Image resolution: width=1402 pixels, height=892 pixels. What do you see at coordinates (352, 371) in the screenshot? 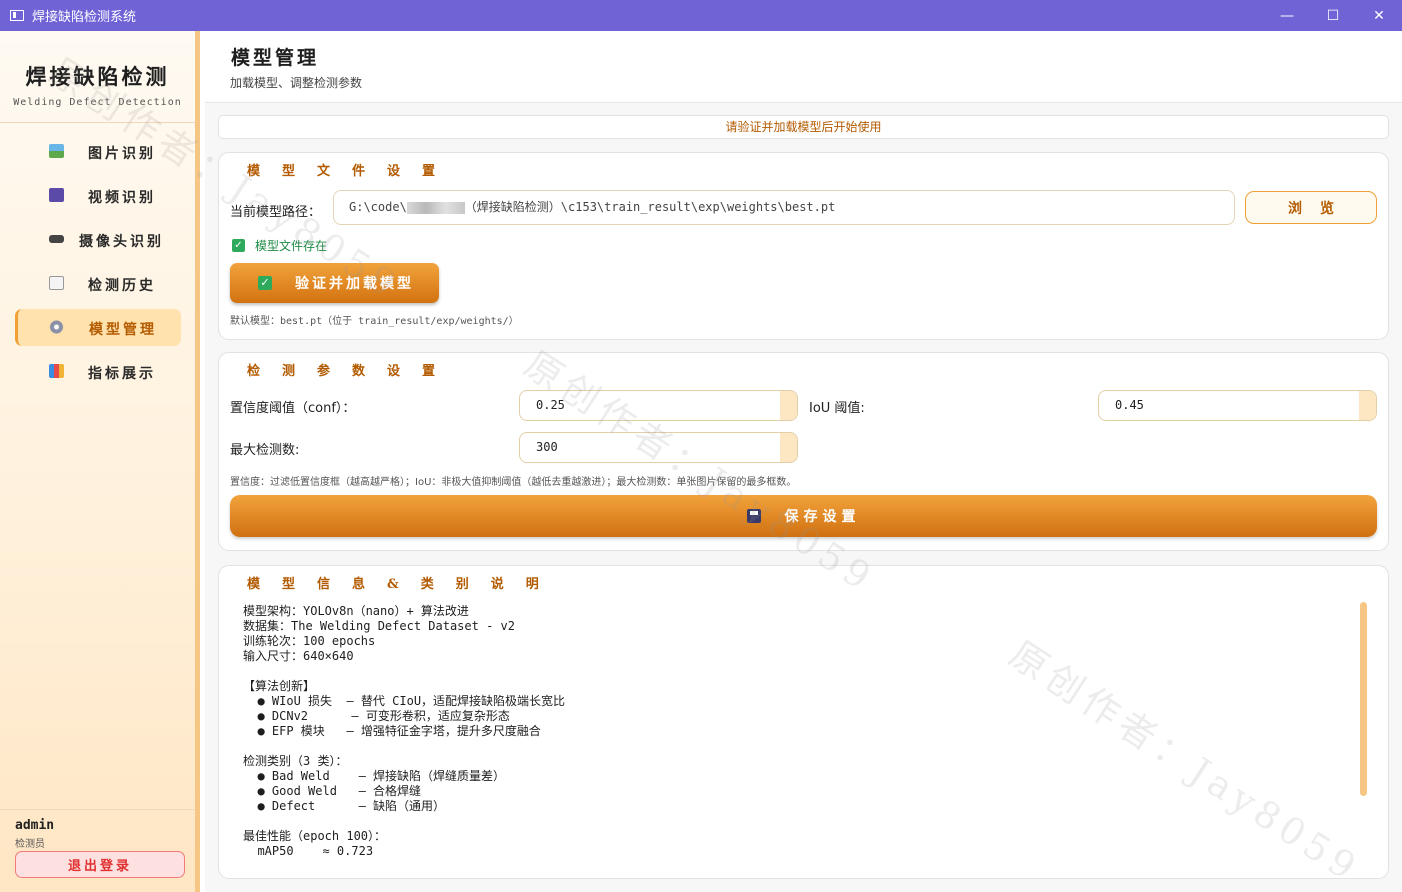
I see `section-title: 检测参数设置` at bounding box center [352, 371].